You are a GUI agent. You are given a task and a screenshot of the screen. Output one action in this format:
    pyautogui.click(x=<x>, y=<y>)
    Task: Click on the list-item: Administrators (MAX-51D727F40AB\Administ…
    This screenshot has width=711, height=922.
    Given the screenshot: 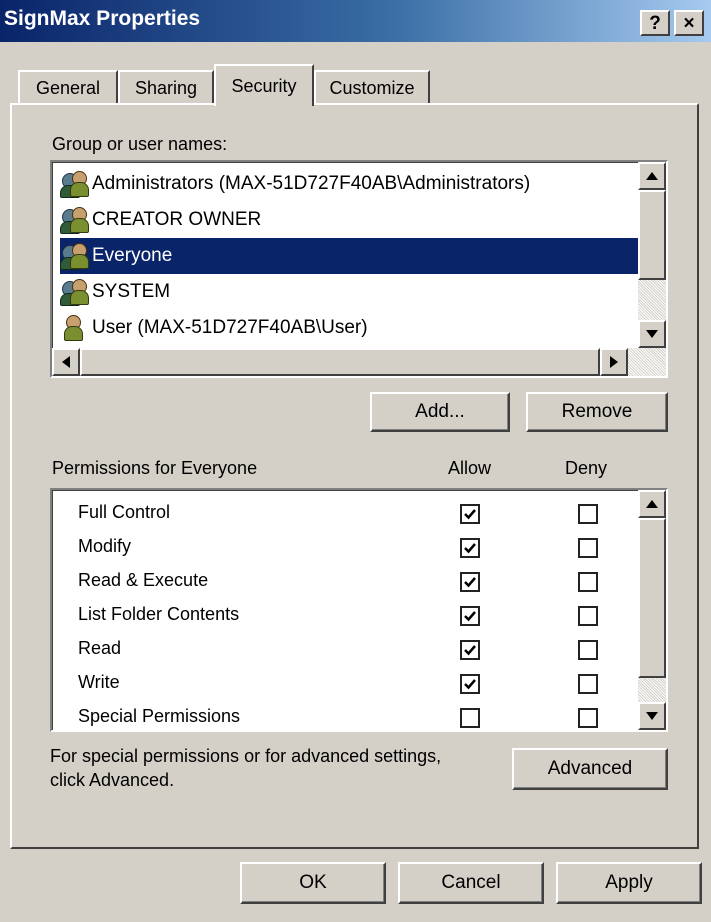 What is the action you would take?
    pyautogui.click(x=359, y=184)
    